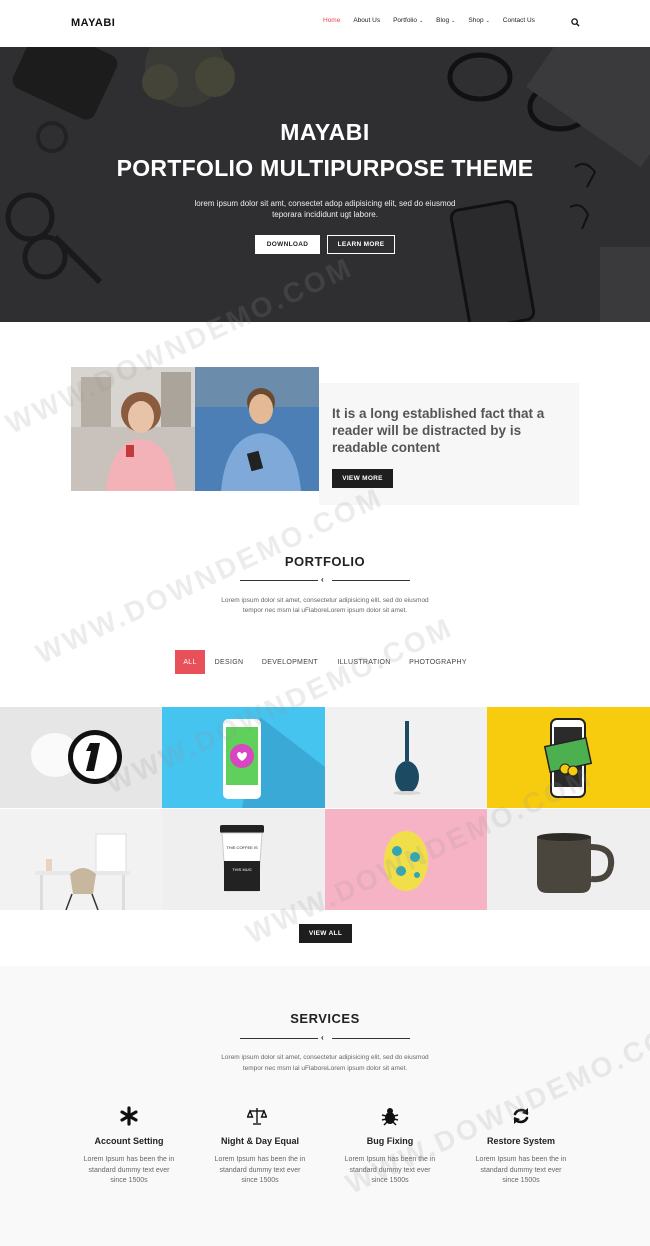 Image resolution: width=650 pixels, height=1246 pixels. What do you see at coordinates (521, 1116) in the screenshot?
I see `refresh-icon` at bounding box center [521, 1116].